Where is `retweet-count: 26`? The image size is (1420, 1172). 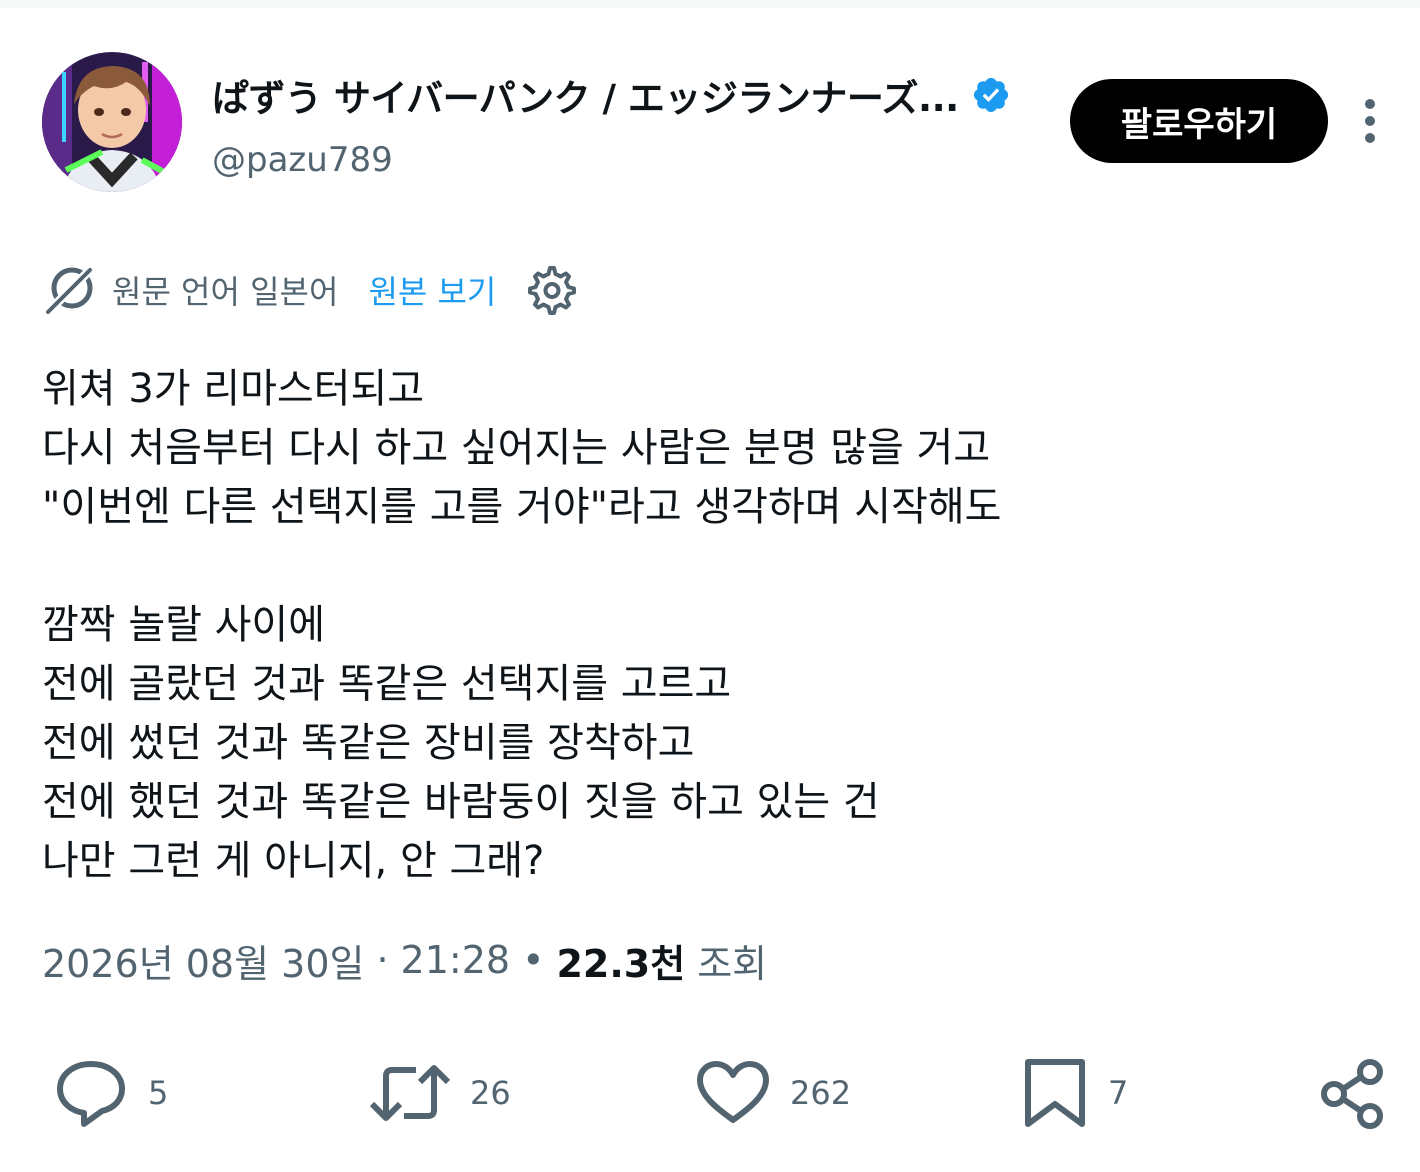
retweet-count: 26 is located at coordinates (490, 1093).